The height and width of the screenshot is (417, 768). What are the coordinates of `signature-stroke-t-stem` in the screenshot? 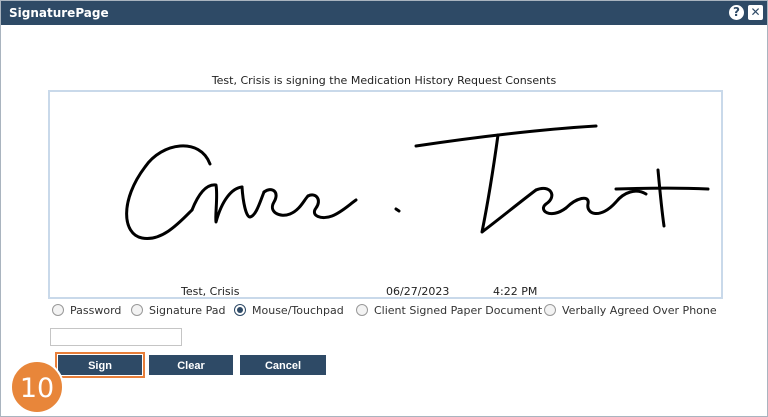 It's located at (509, 183).